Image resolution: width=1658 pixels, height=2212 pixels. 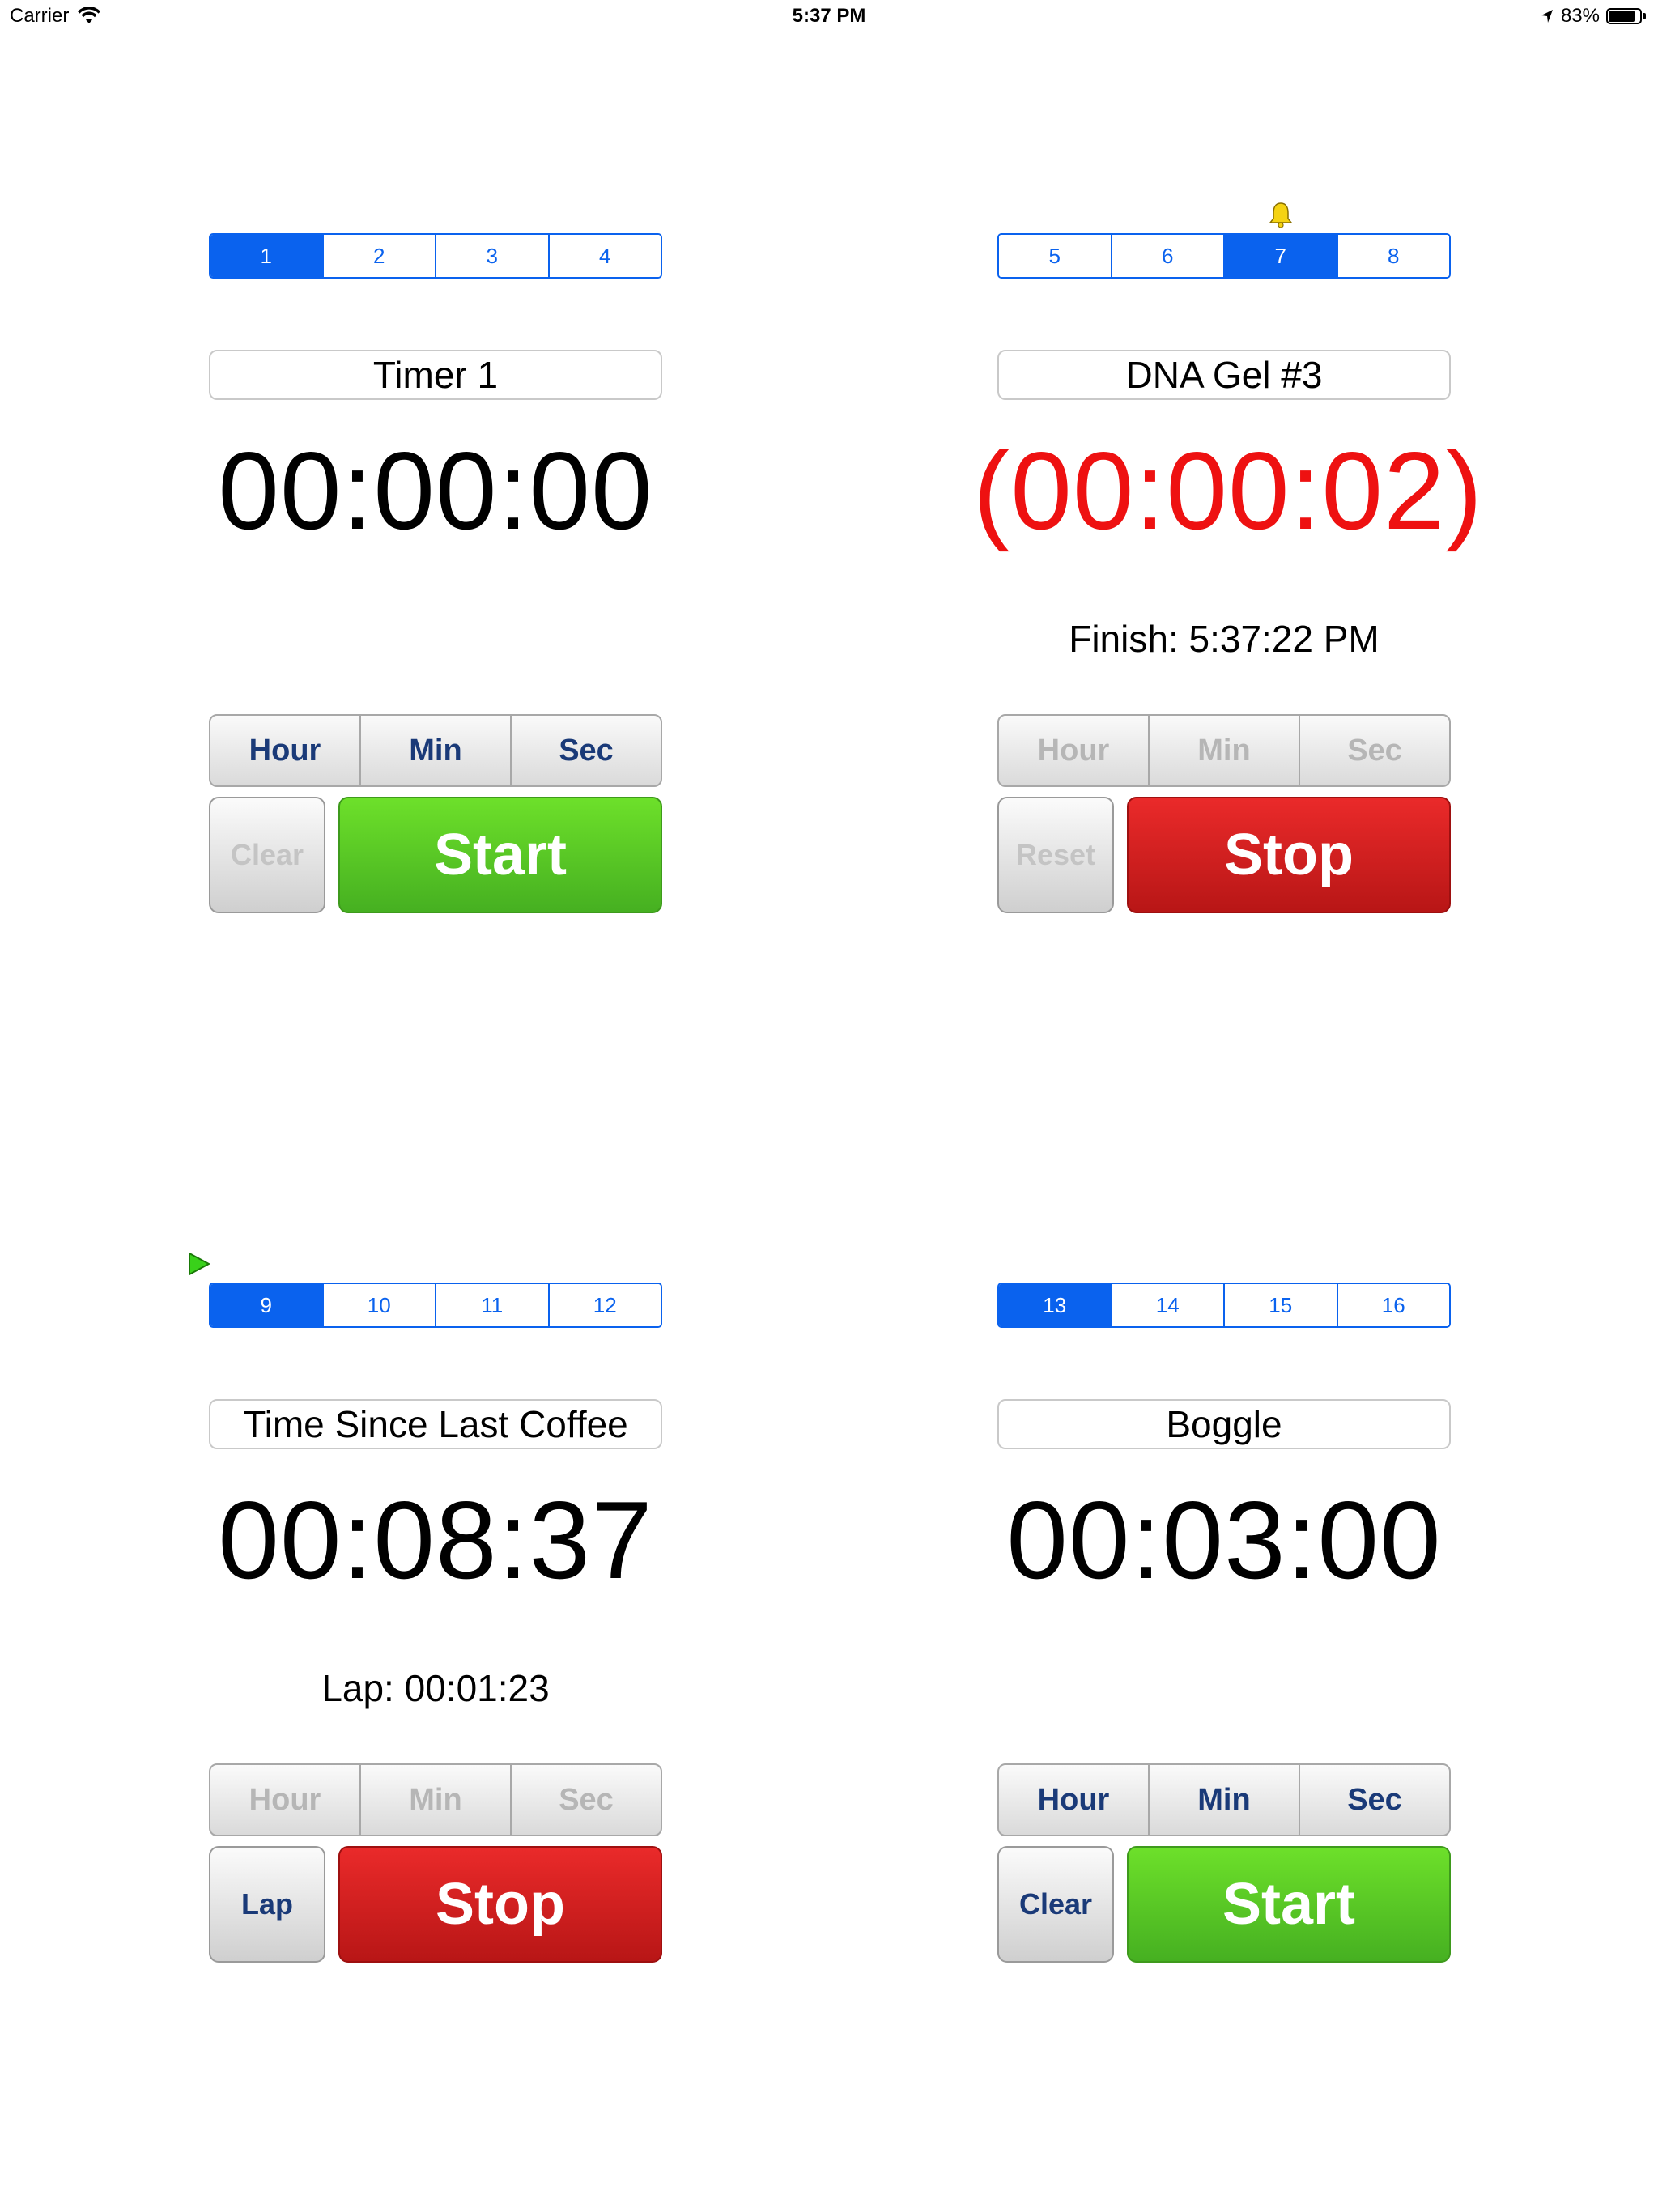 I want to click on timer-name-text: Time Since Last Coffee, so click(x=435, y=1424).